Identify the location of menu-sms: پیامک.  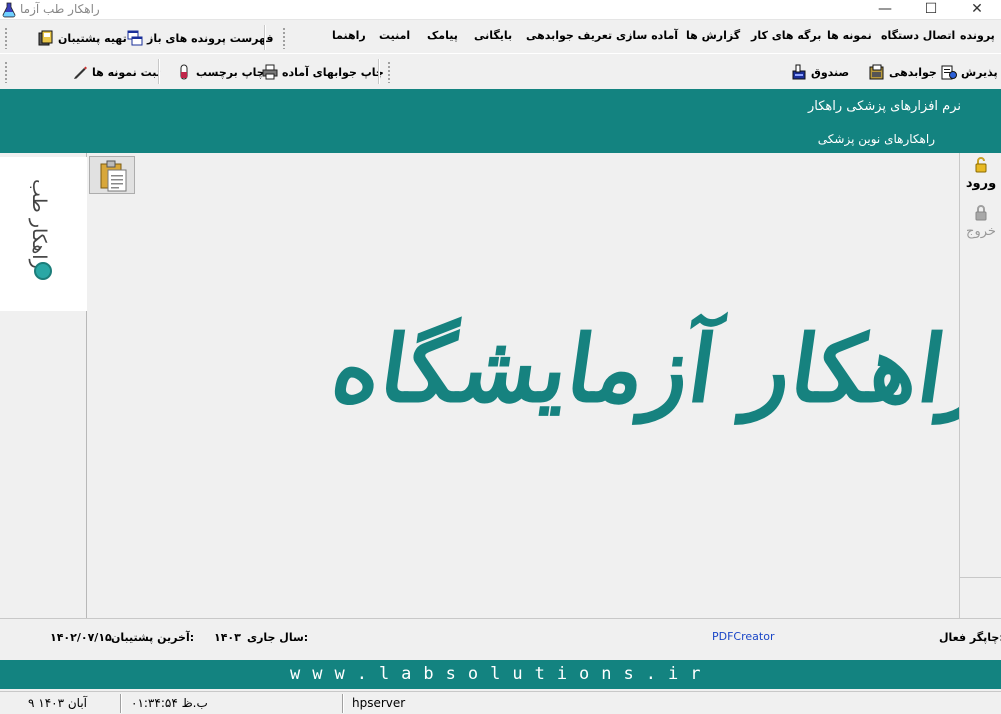
(442, 35).